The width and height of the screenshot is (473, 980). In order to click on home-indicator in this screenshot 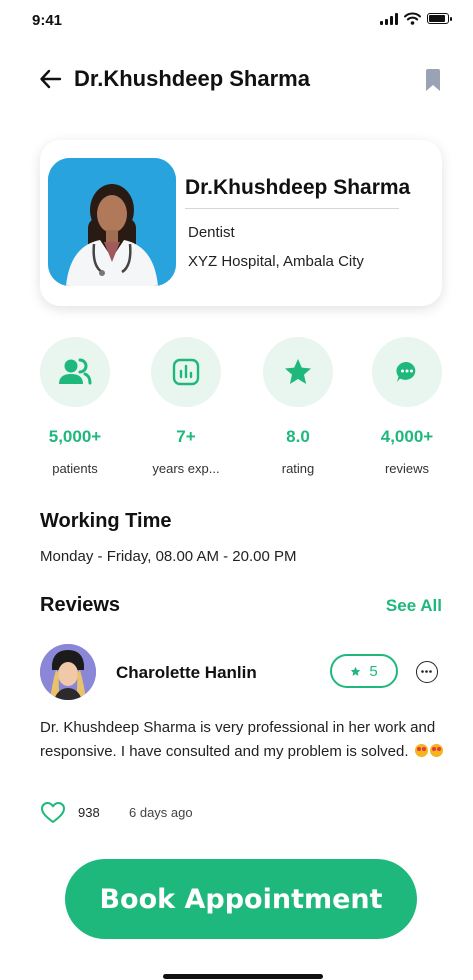, I will do `click(243, 976)`.